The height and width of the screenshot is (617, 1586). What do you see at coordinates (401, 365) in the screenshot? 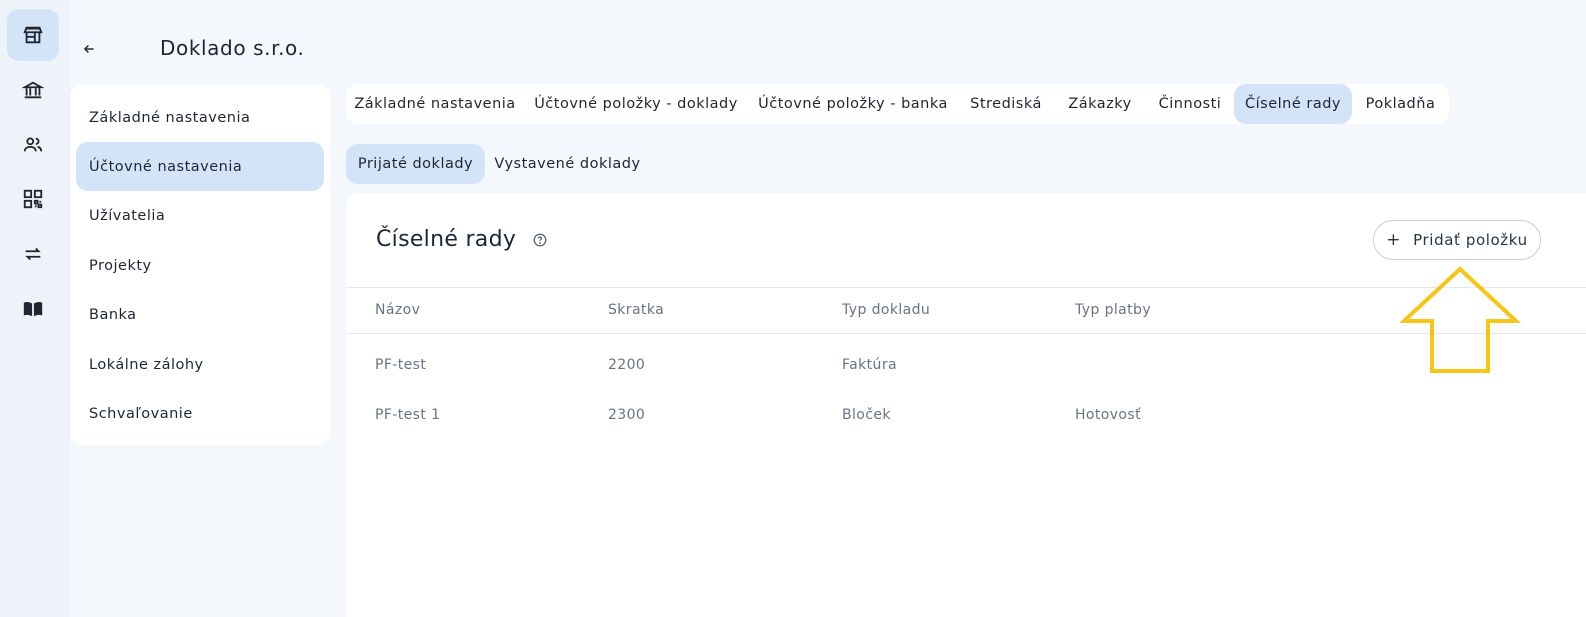
I see `cell-name: PF-test` at bounding box center [401, 365].